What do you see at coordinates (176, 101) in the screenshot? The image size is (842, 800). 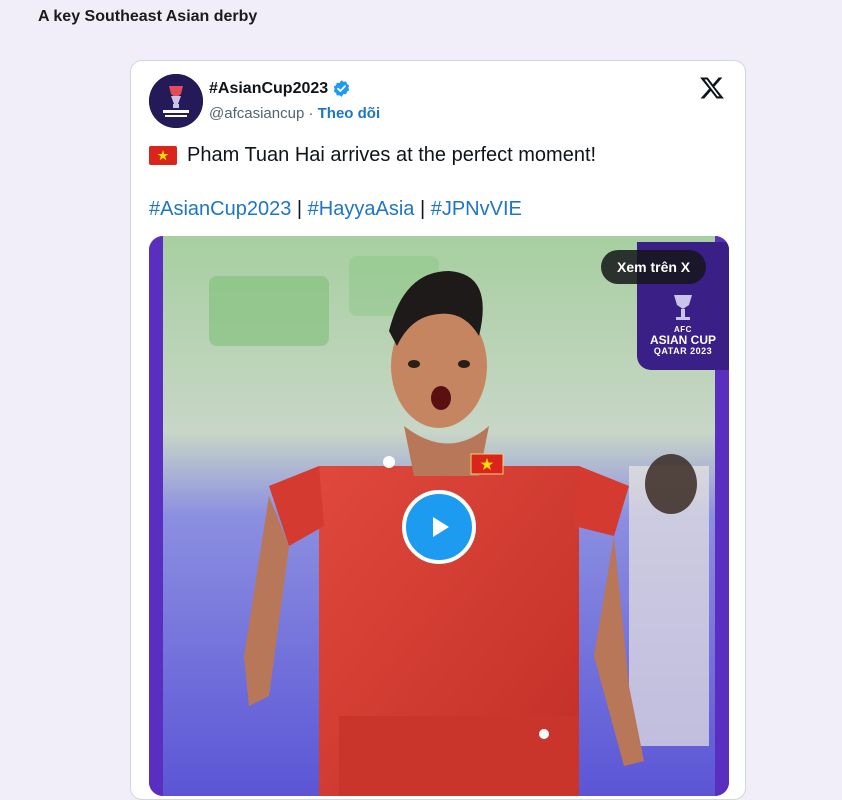 I see `afc-asian-cup-avatar` at bounding box center [176, 101].